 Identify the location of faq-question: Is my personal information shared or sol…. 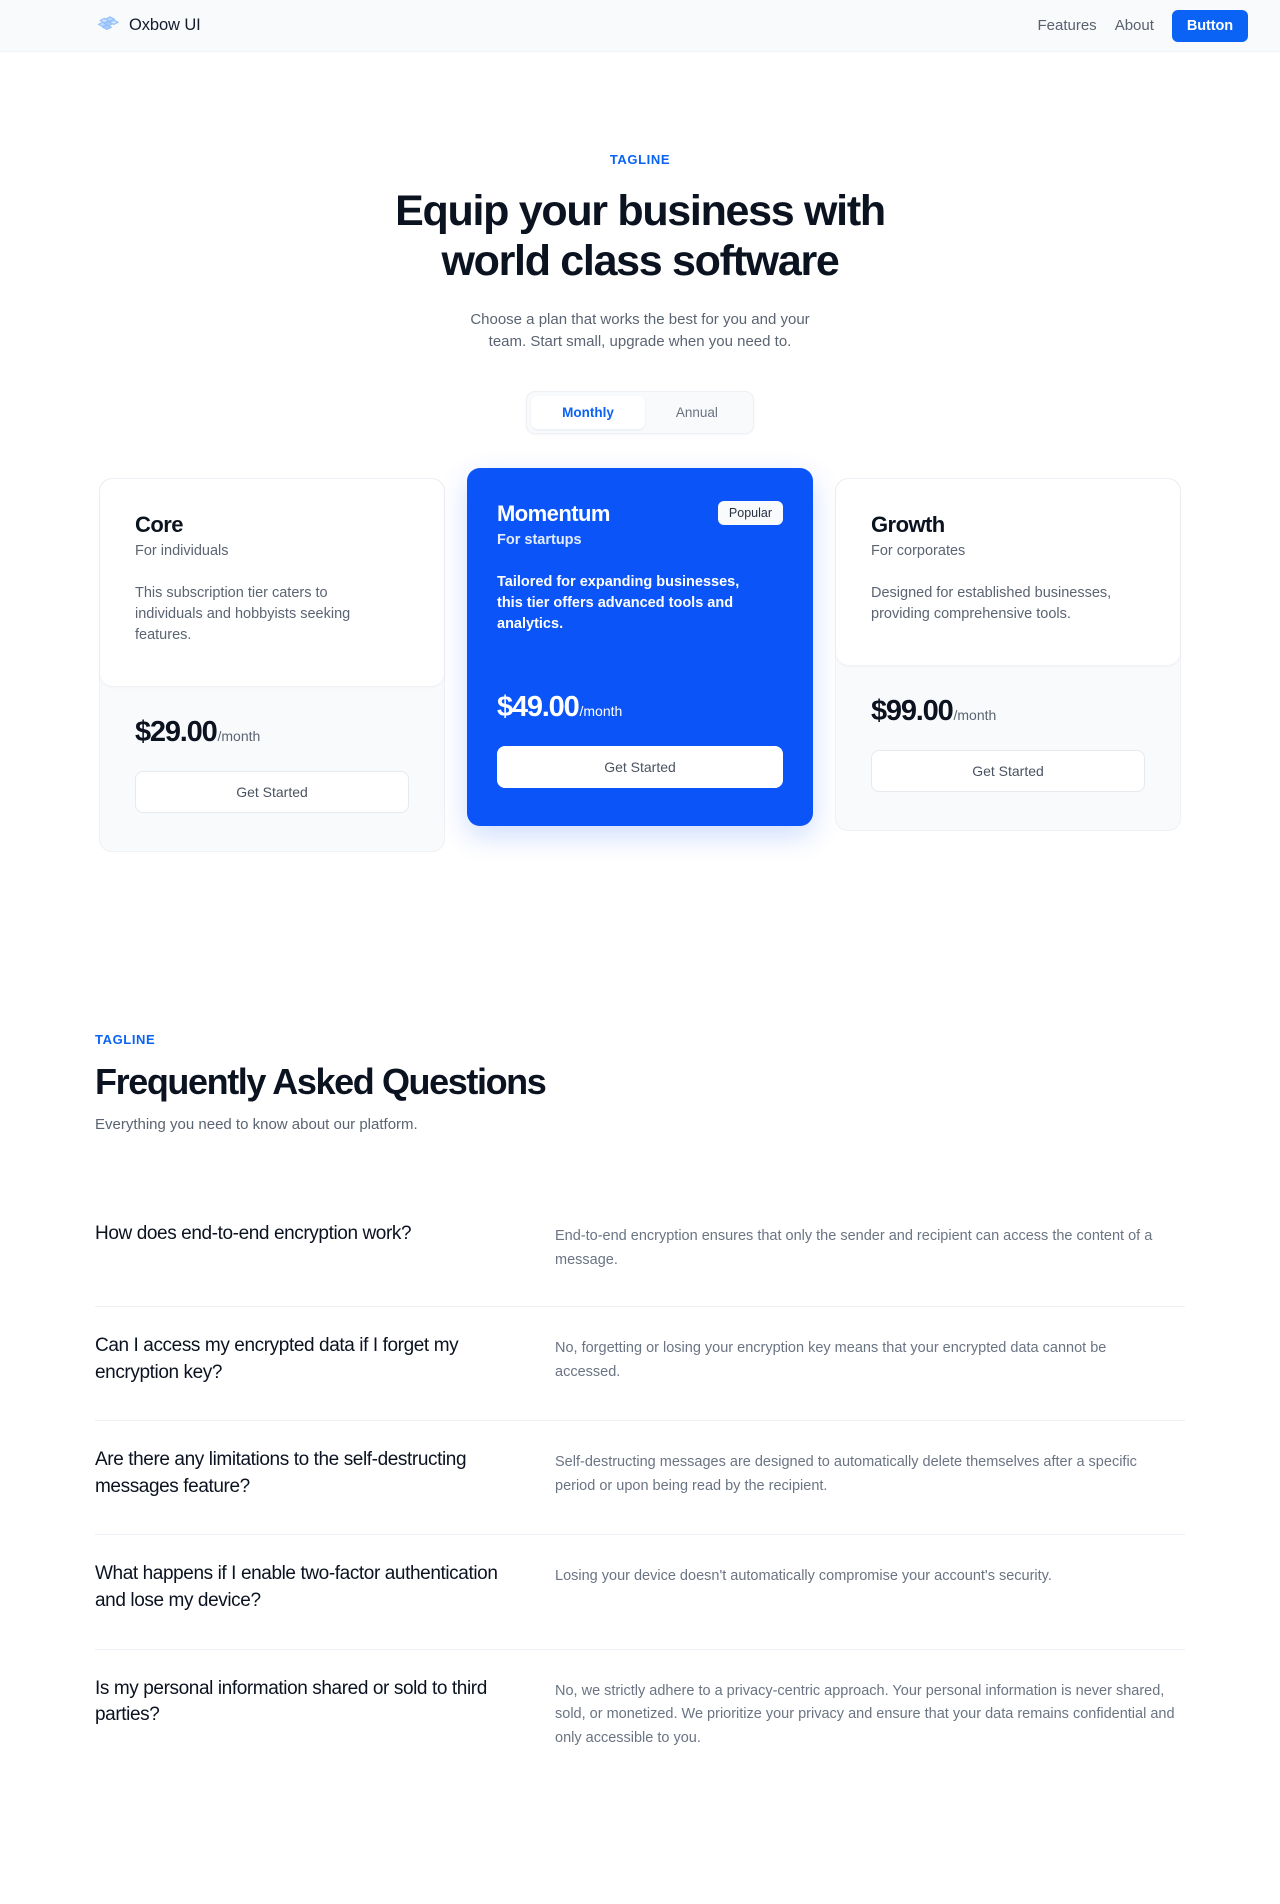
(291, 1701).